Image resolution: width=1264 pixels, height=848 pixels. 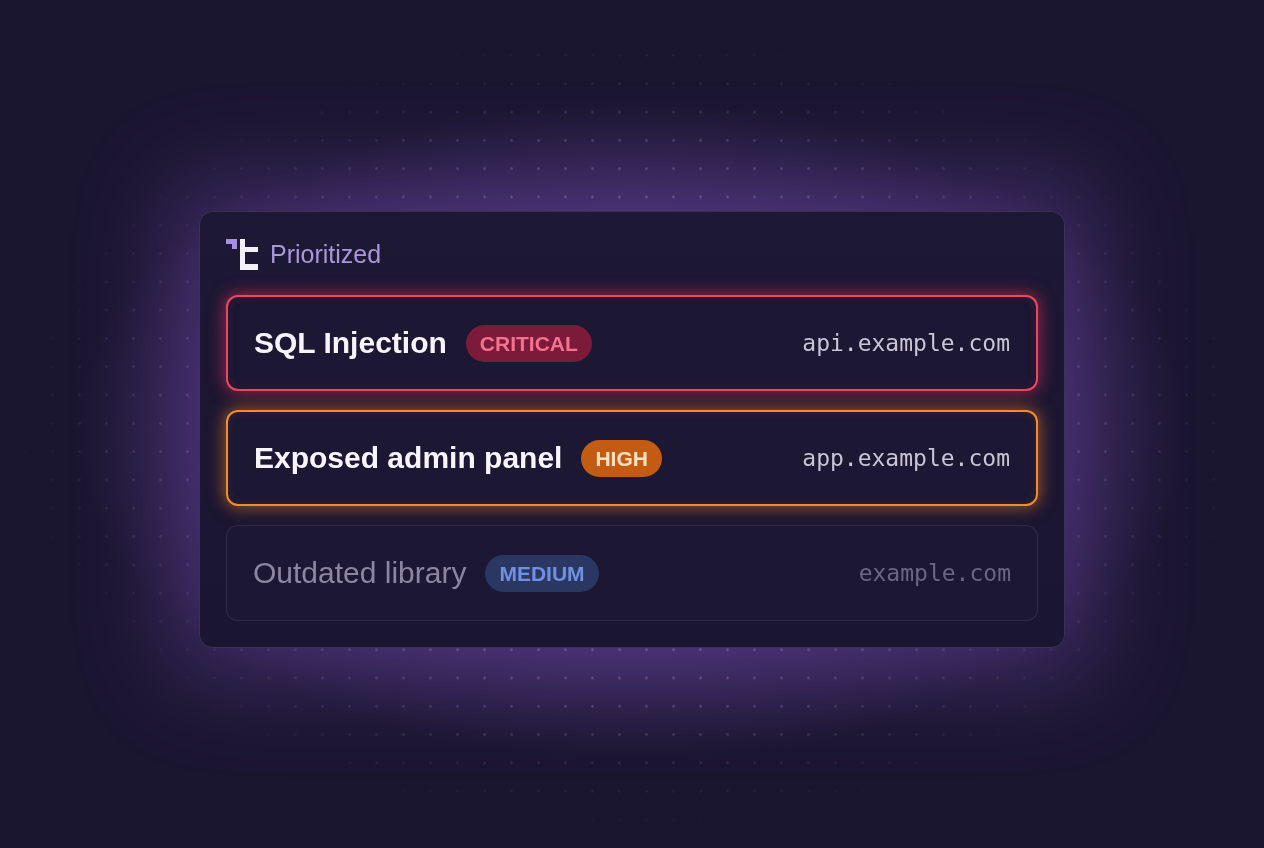 I want to click on host-name: example.com, so click(x=934, y=573).